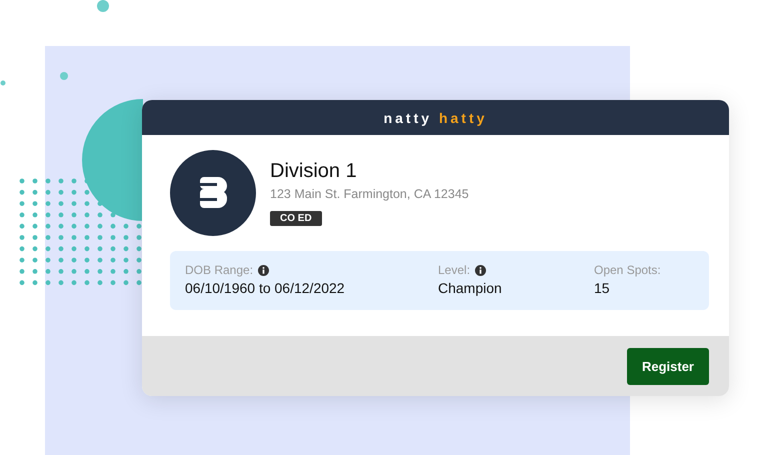 Image resolution: width=758 pixels, height=455 pixels. Describe the element at coordinates (667, 366) in the screenshot. I see `register-button: Register` at that location.